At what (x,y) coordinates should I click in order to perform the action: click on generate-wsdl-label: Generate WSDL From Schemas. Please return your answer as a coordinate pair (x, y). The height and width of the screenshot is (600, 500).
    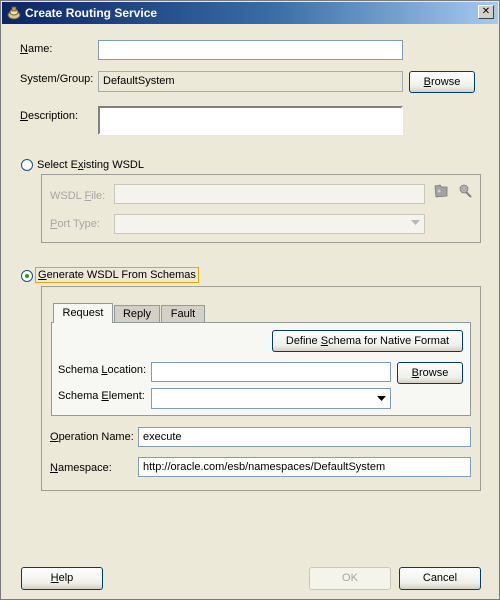
    Looking at the image, I should click on (117, 275).